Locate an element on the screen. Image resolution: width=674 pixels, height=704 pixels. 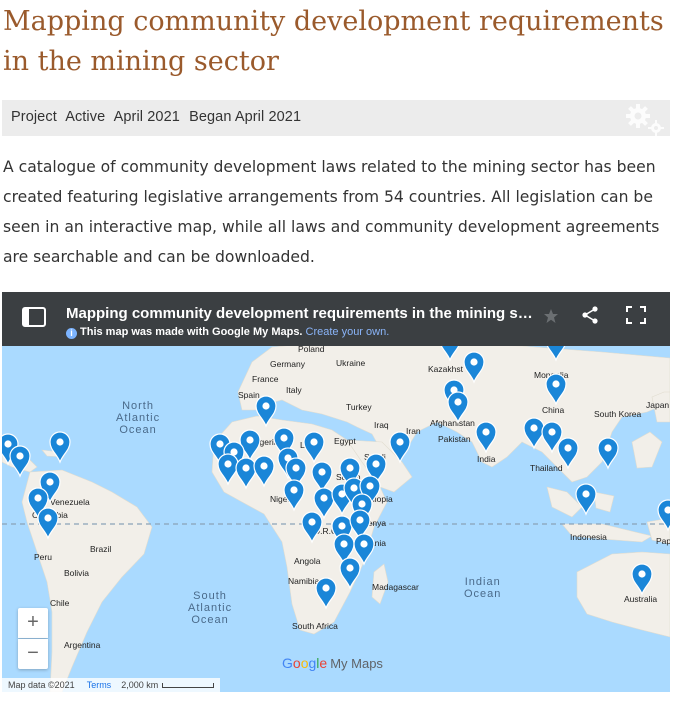
google-my-maps-logo: Google My Maps is located at coordinates (332, 663).